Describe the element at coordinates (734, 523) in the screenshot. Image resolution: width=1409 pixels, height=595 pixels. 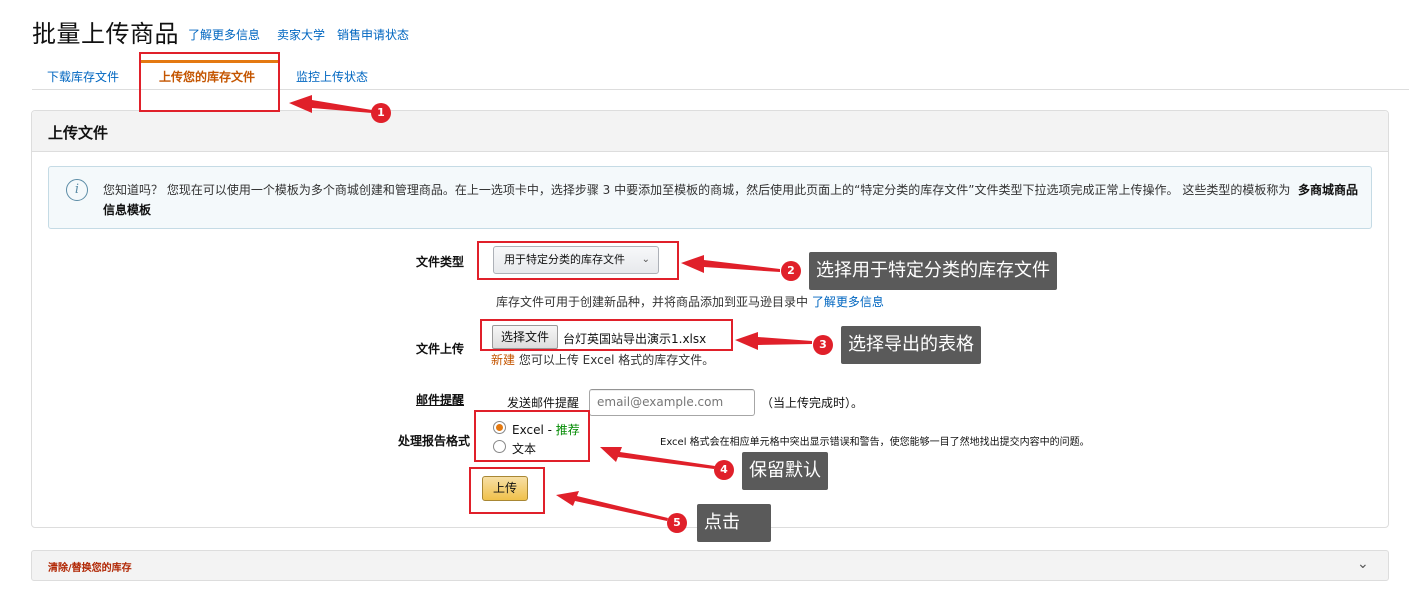
I see `annotation-callout-5: 点击` at that location.